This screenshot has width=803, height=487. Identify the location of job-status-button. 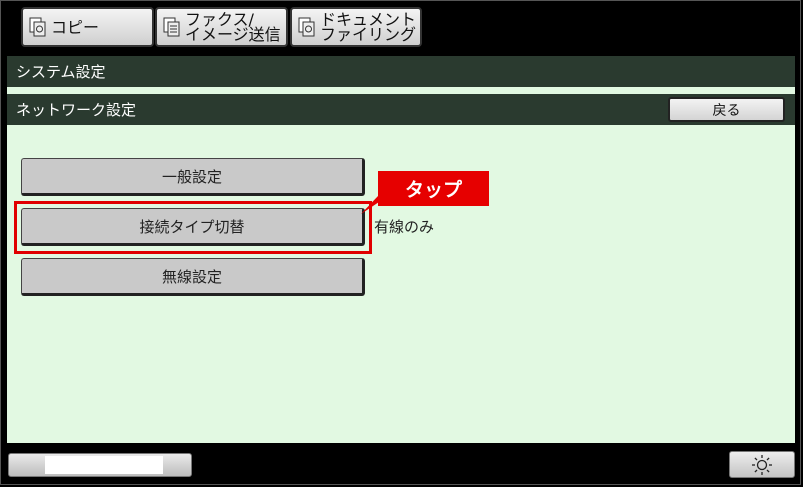
(100, 465).